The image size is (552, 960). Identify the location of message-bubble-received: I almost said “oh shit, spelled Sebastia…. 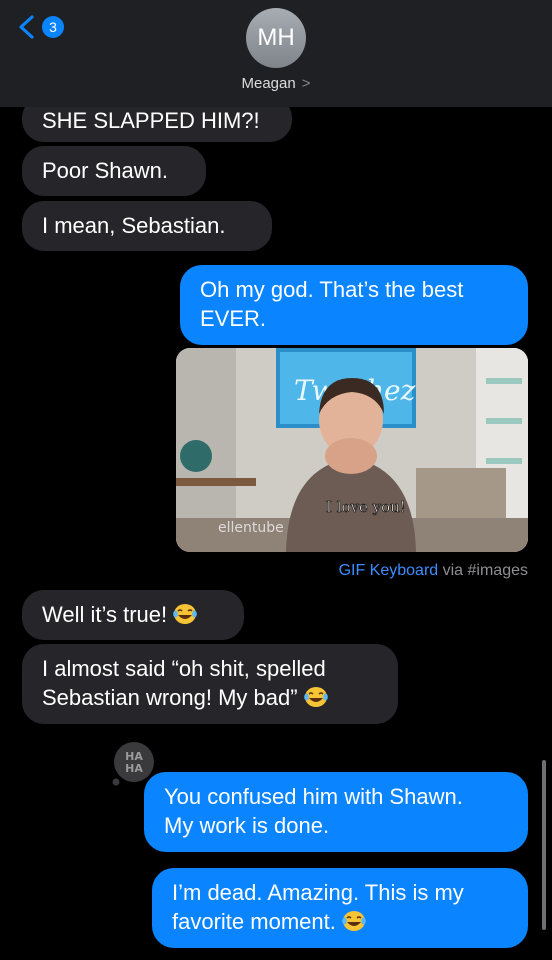
(210, 684).